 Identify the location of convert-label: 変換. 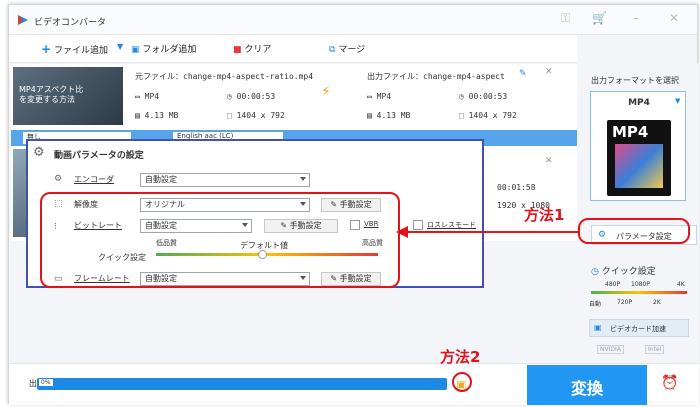
(586, 388).